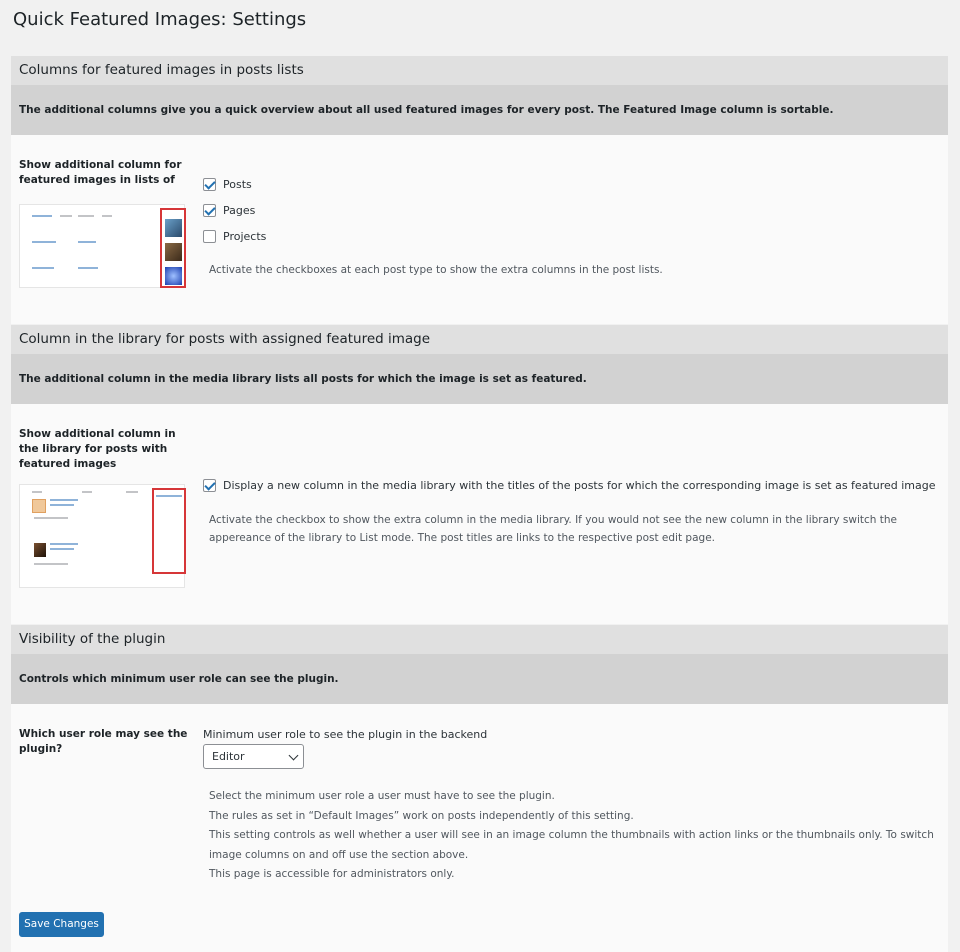 The width and height of the screenshot is (960, 952). I want to click on posts-list-preview-image, so click(102, 246).